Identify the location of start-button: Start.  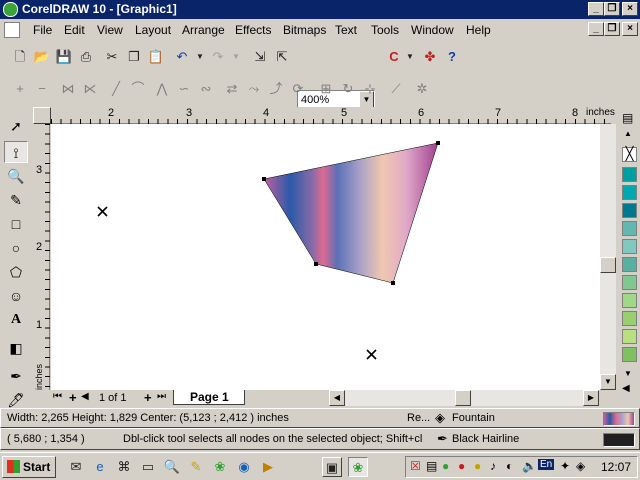
(29, 467).